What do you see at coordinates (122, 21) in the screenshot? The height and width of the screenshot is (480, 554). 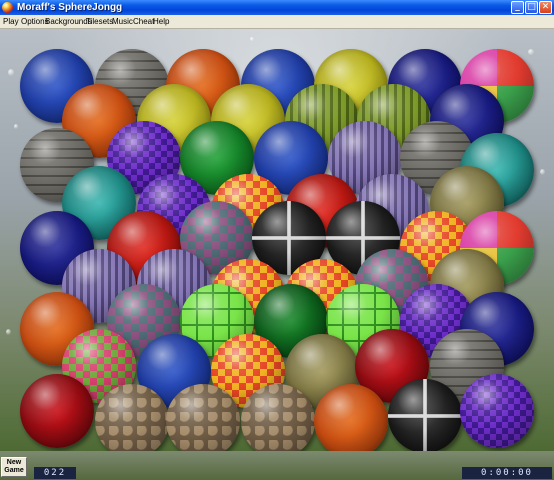 I see `menu-music: Music` at bounding box center [122, 21].